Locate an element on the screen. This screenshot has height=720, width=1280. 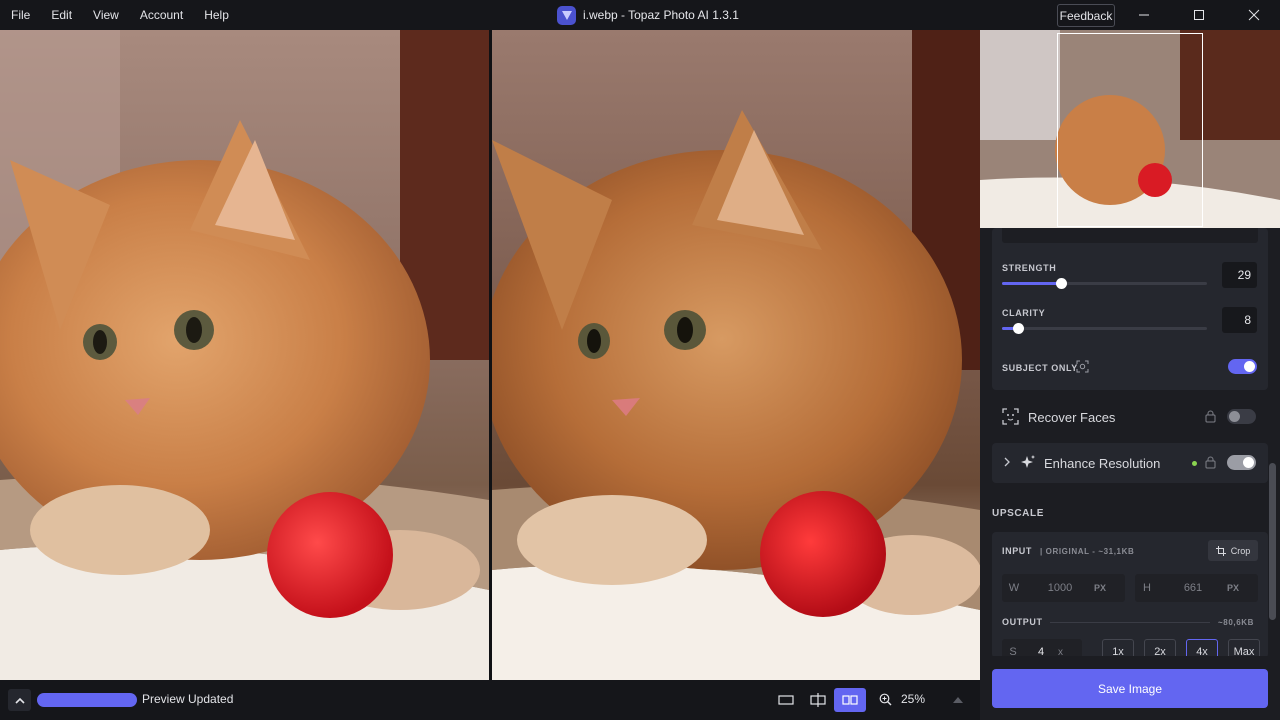
panel-scrollbar is located at coordinates (1272, 541).